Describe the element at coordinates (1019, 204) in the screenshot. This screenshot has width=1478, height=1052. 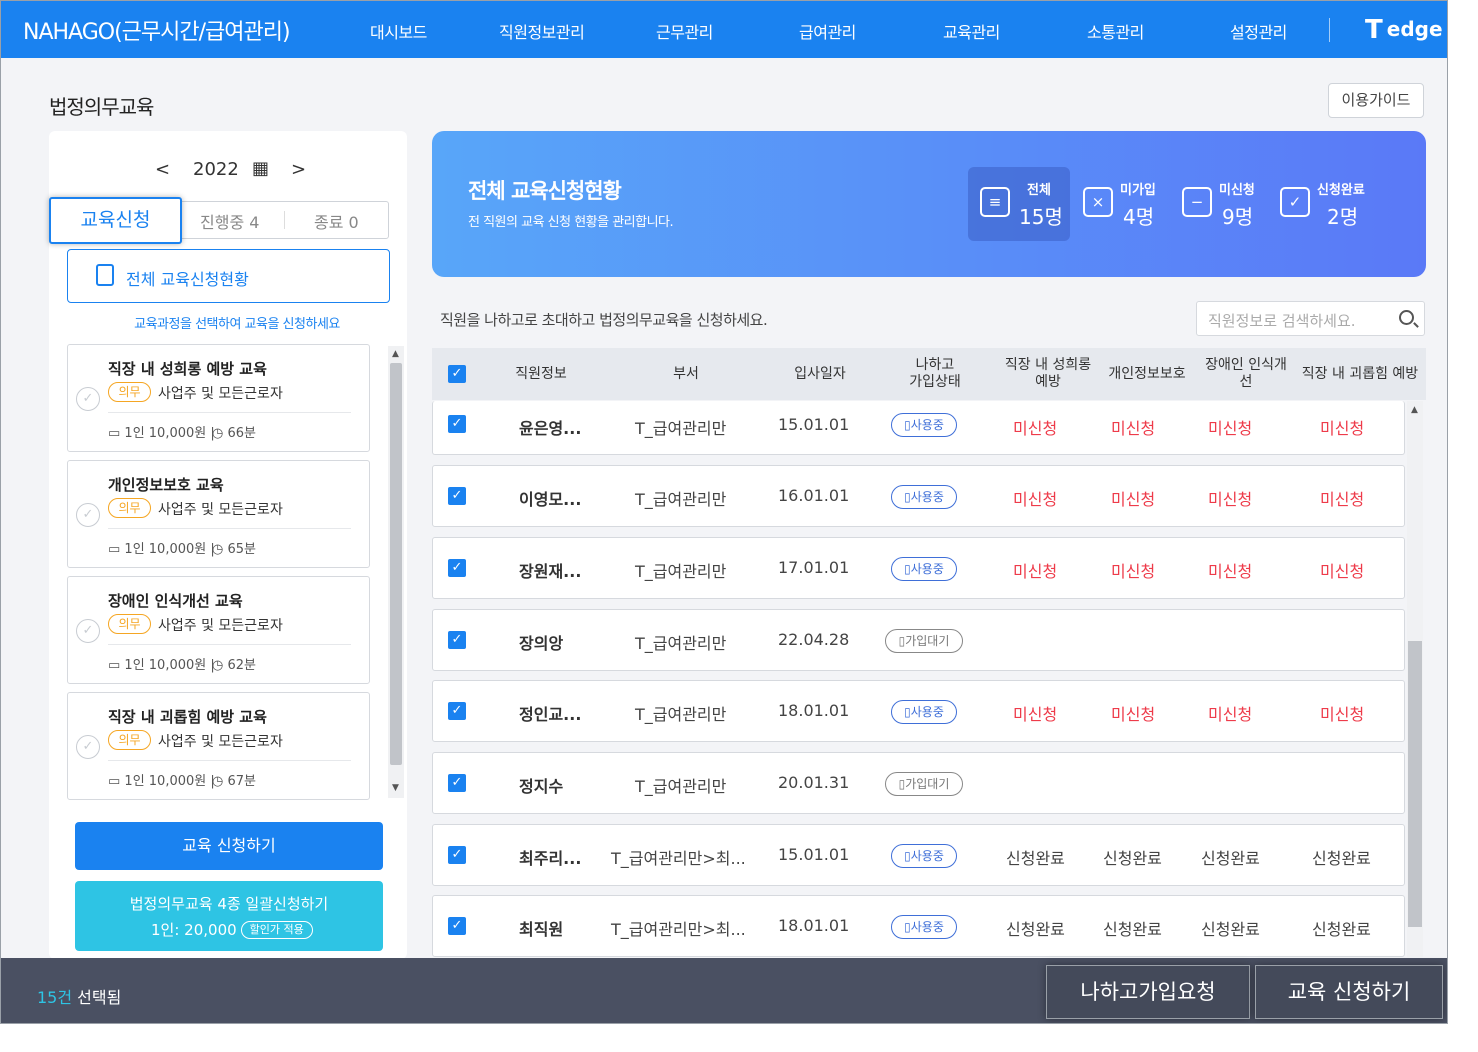
I see `stat-total: ≡ 전체 15명` at that location.